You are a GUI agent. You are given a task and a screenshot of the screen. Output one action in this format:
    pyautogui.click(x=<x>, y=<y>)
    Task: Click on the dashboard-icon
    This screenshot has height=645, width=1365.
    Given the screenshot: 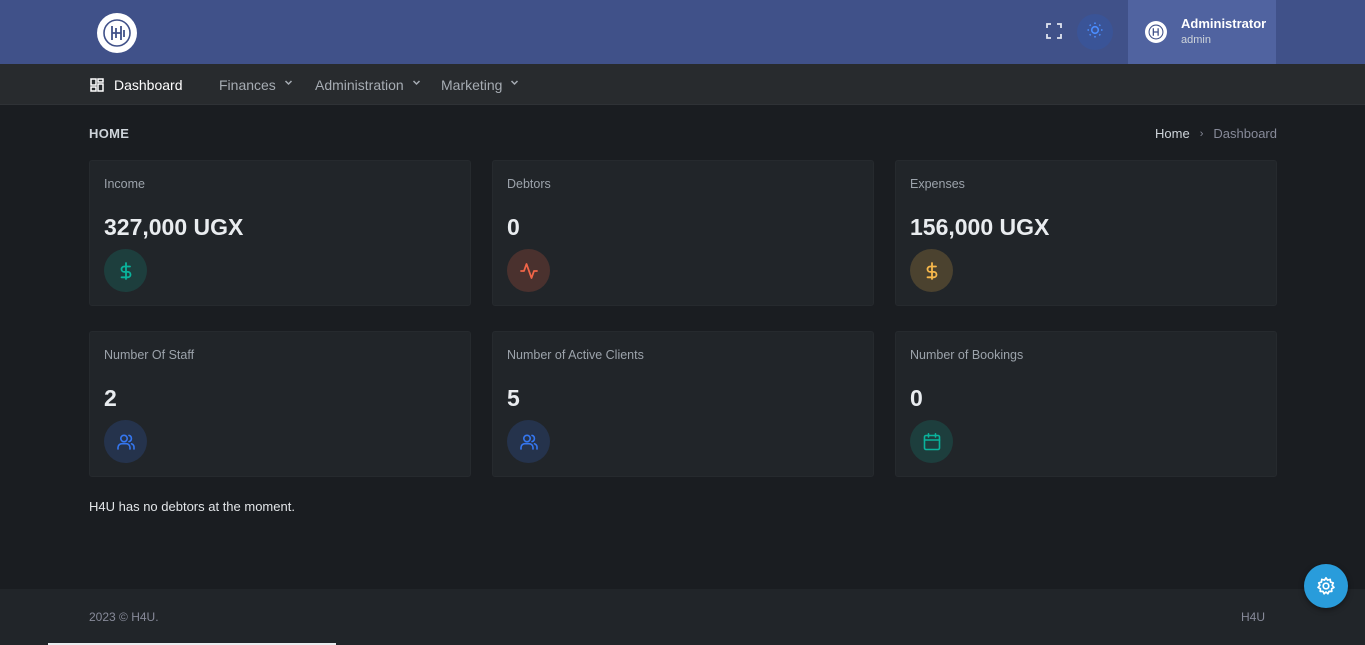 What is the action you would take?
    pyautogui.click(x=97, y=84)
    